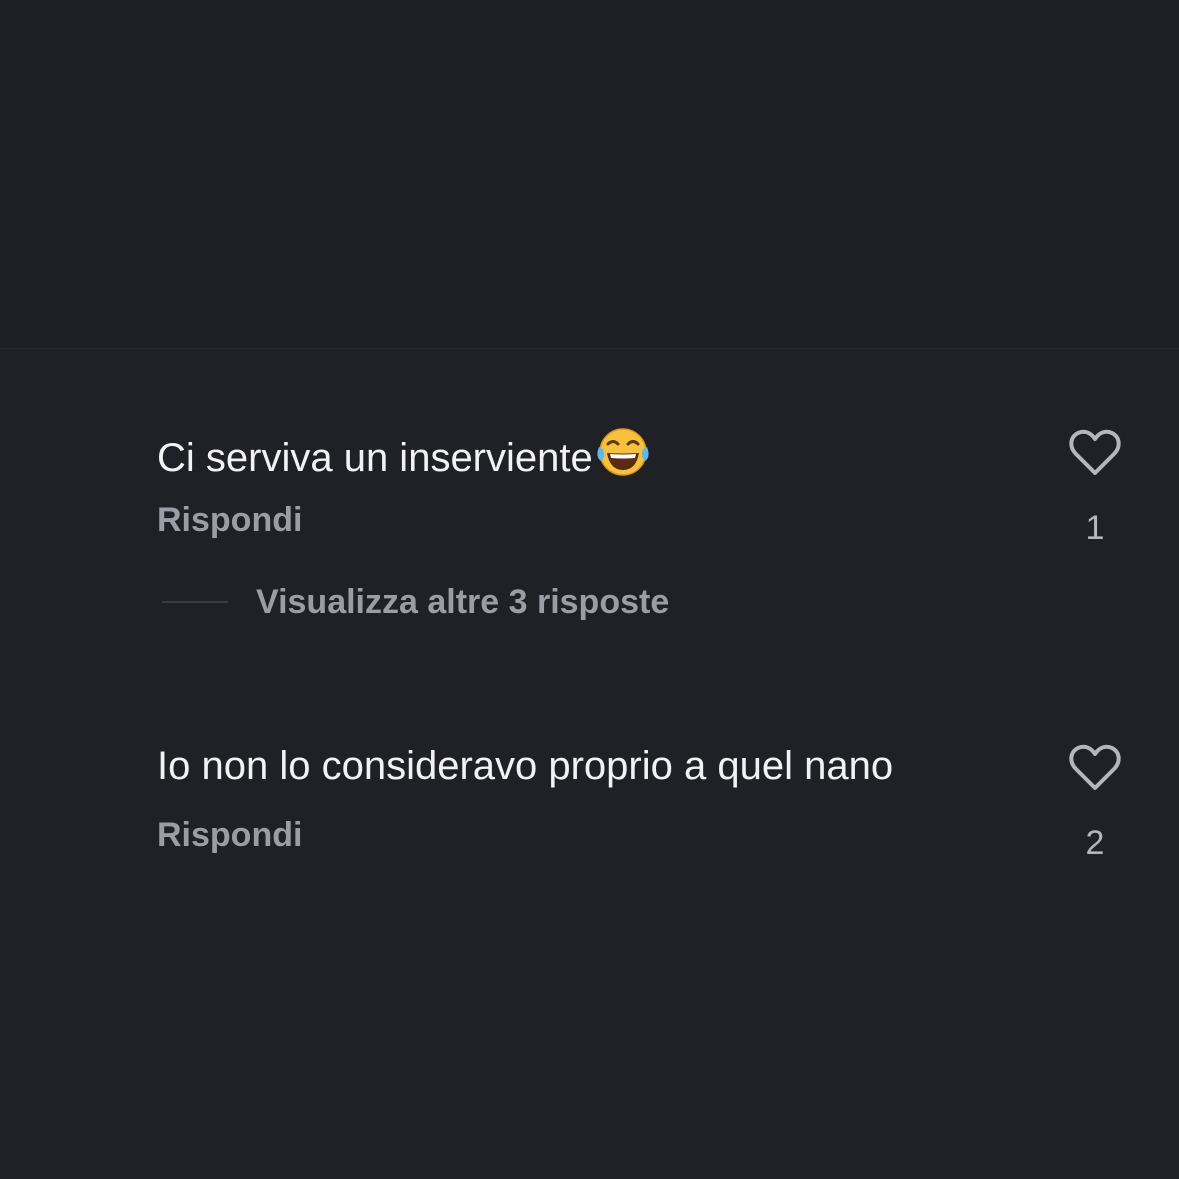  What do you see at coordinates (463, 602) in the screenshot?
I see `view-more-replies-label: Visualizza altre 3 risposte` at bounding box center [463, 602].